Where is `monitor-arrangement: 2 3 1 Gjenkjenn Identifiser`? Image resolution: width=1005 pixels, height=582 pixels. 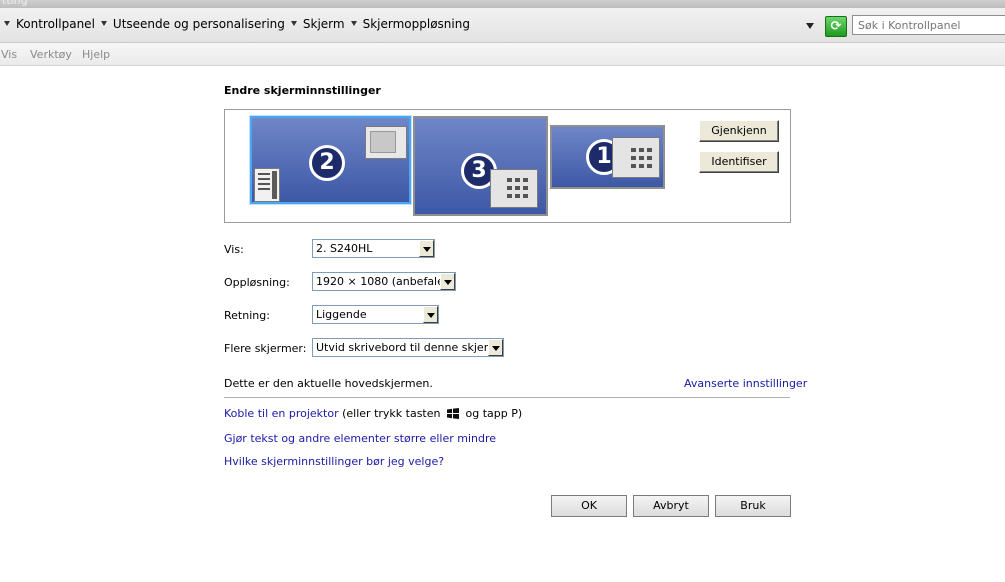
monitor-arrangement: 2 3 1 Gjenkjenn Identifiser is located at coordinates (507, 166).